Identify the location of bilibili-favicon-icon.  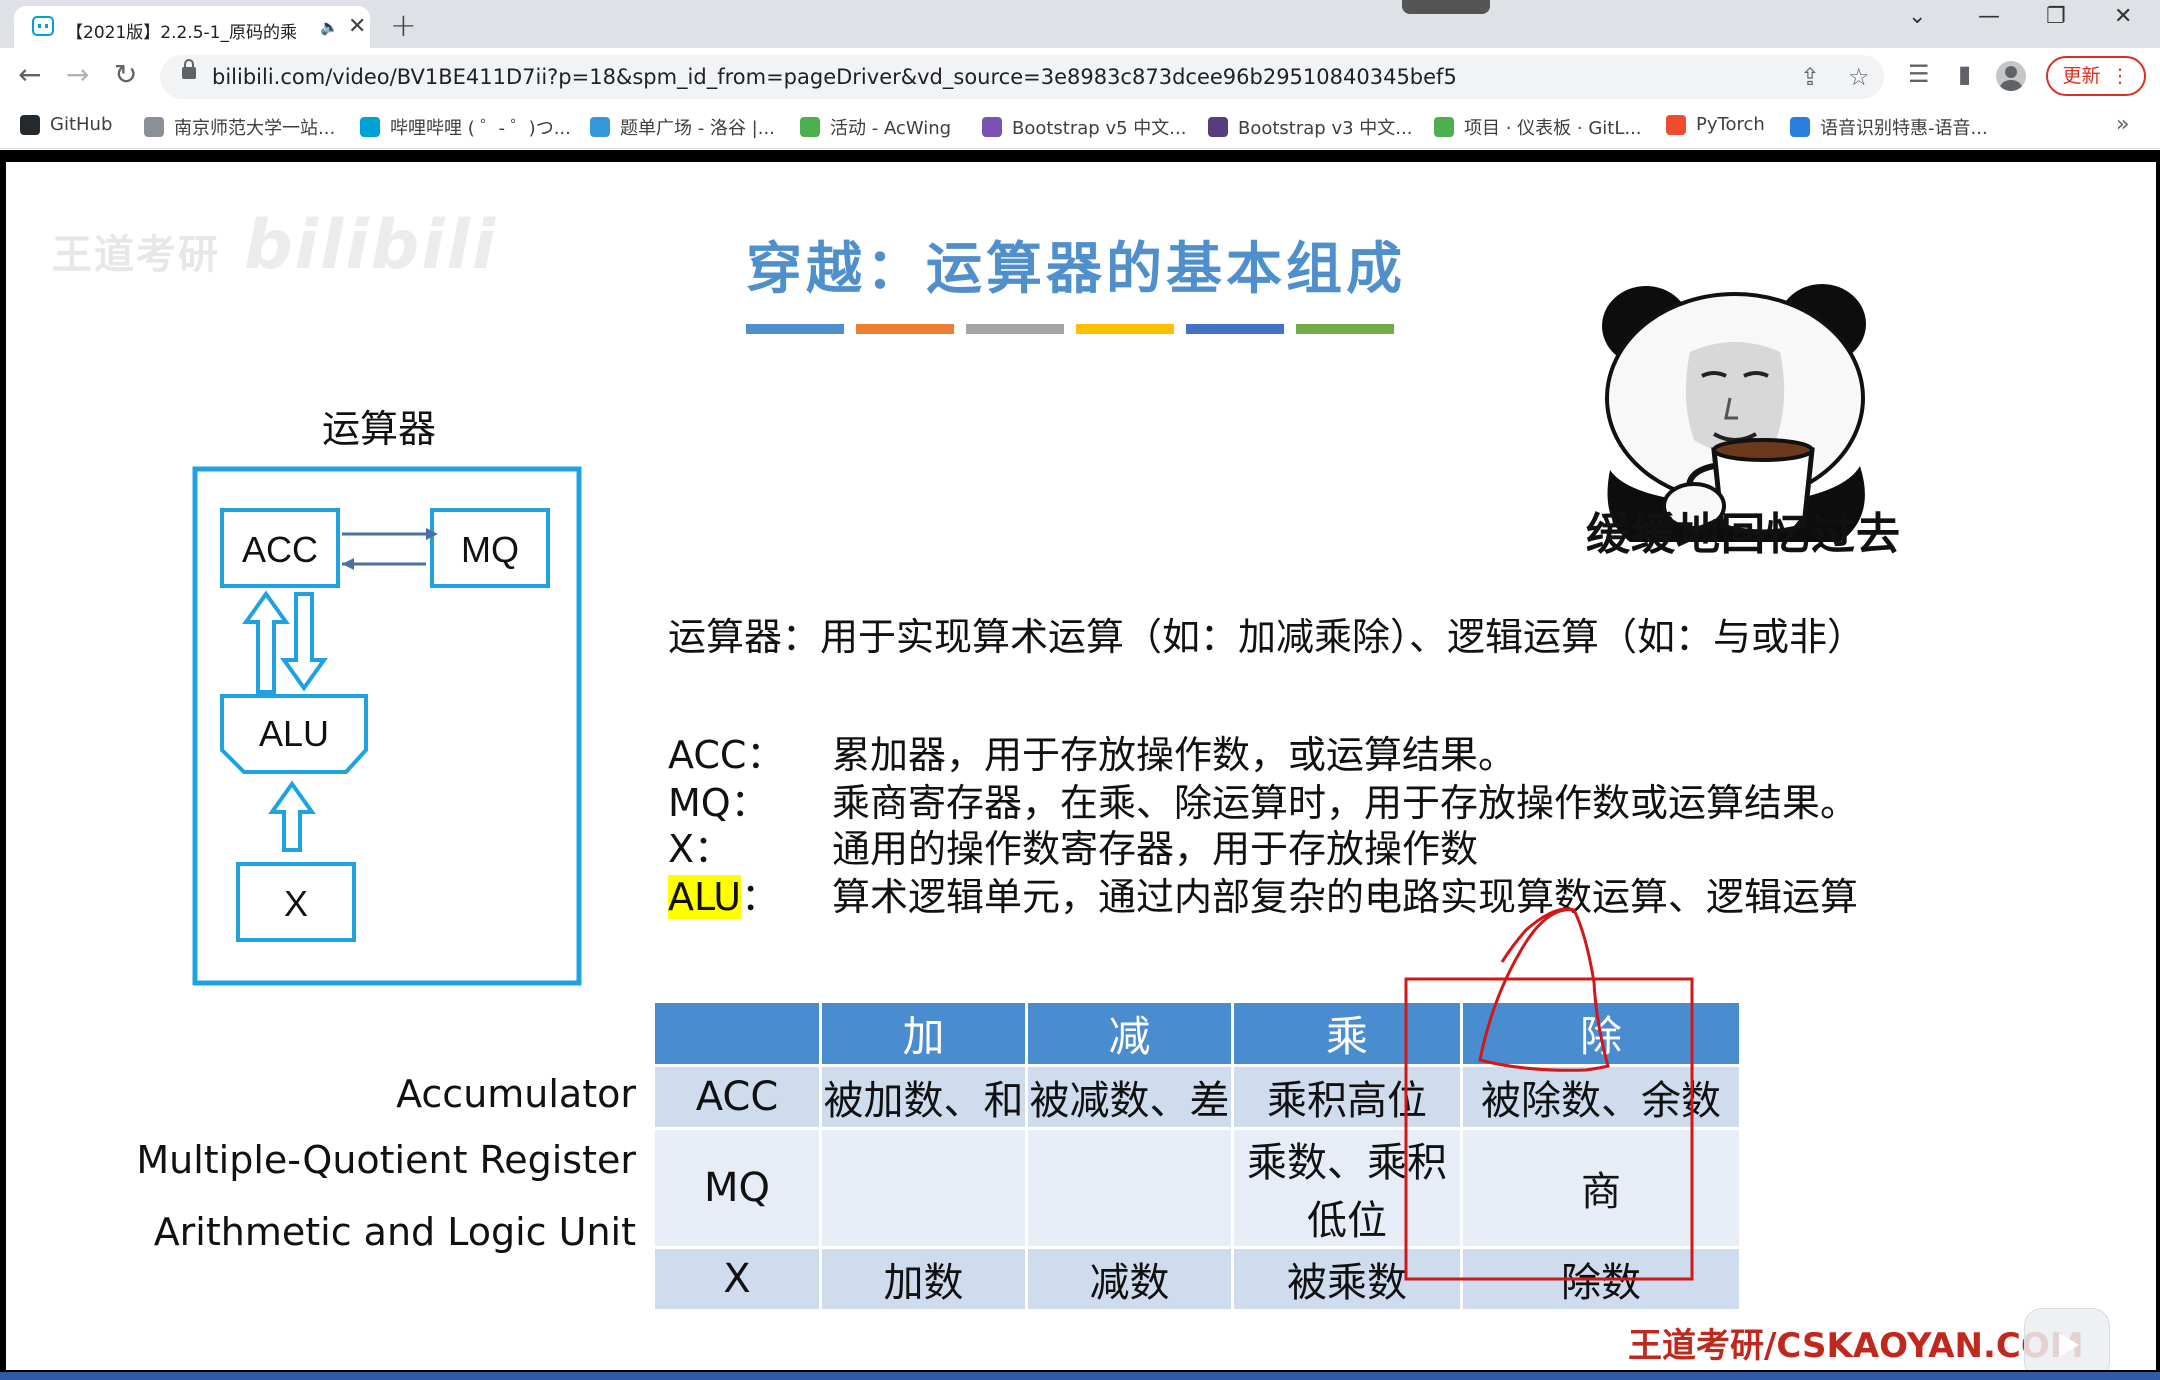
(43, 26).